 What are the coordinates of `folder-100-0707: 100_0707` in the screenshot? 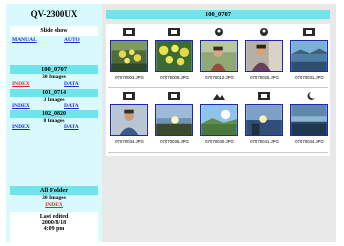 It's located at (54, 69).